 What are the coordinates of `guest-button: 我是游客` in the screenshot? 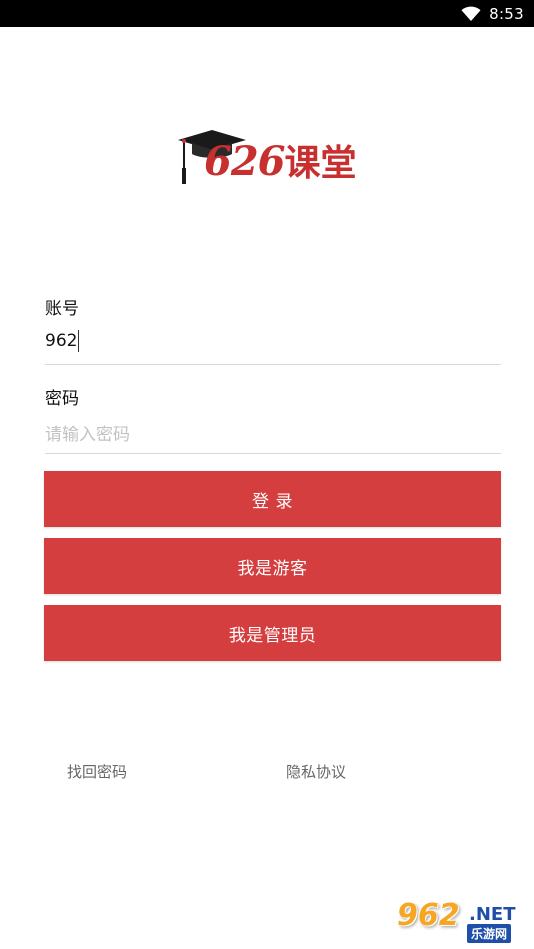 It's located at (272, 566).